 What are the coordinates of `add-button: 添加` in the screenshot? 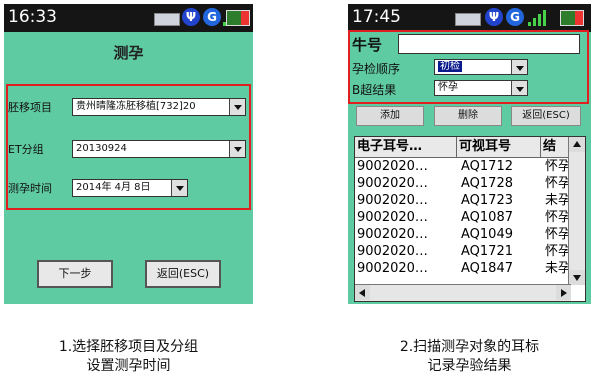 It's located at (390, 116).